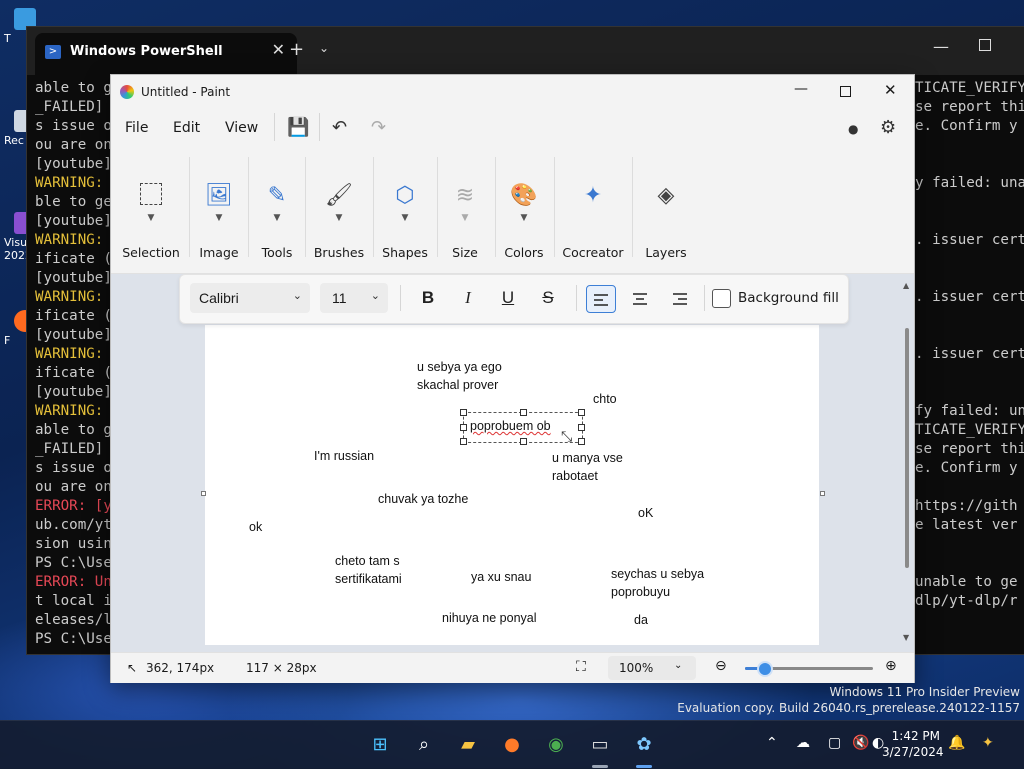  What do you see at coordinates (834, 743) in the screenshot?
I see `network-icon: ▢` at bounding box center [834, 743].